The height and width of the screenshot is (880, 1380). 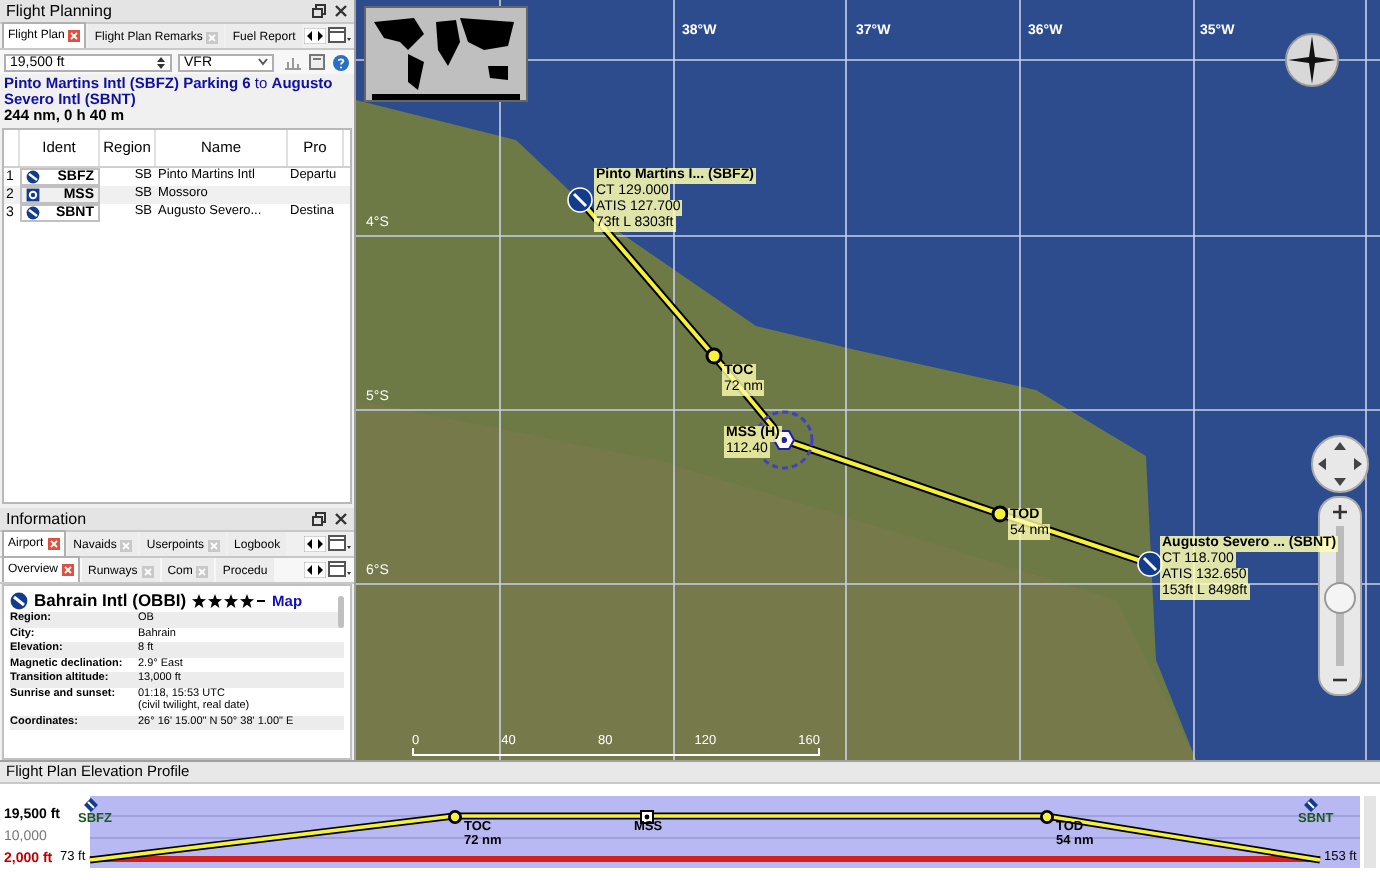 I want to click on chart-icon, so click(x=293, y=62).